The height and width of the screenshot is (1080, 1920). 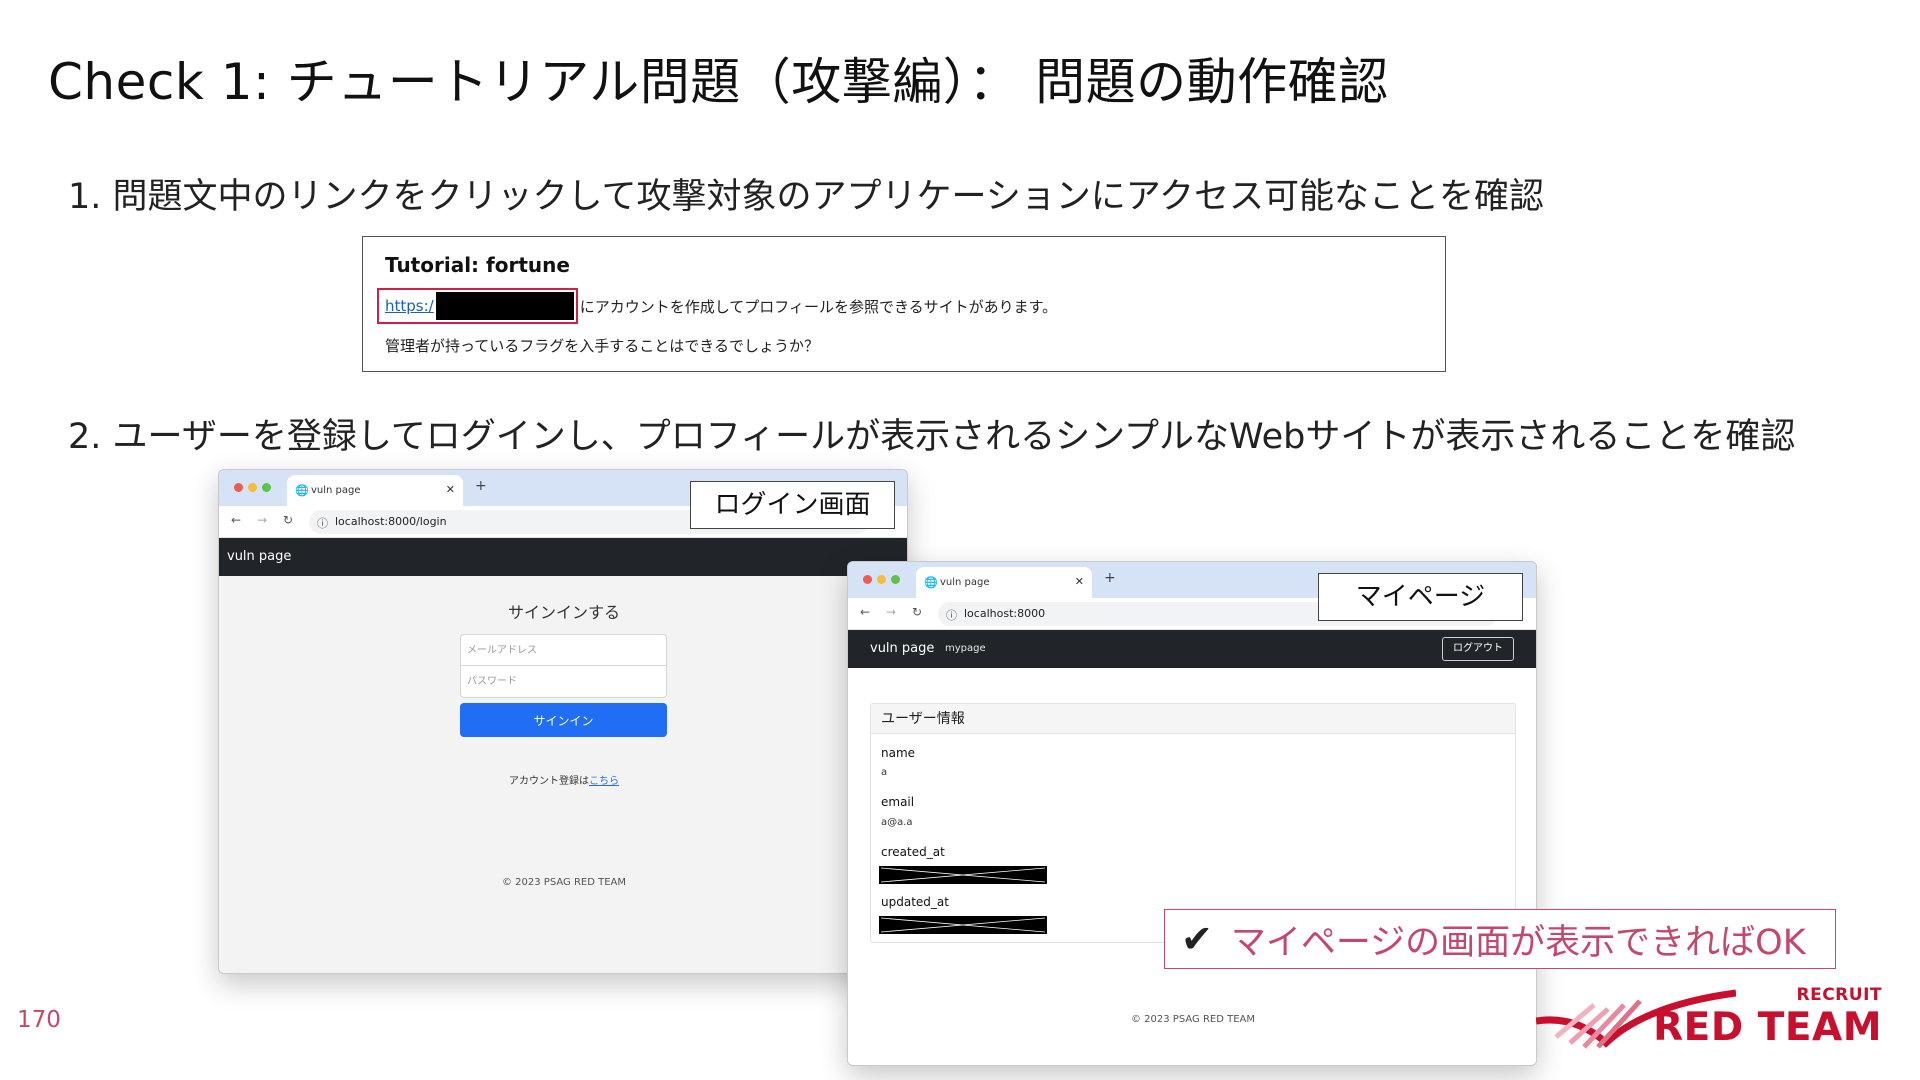 I want to click on name-label: name, so click(x=898, y=753).